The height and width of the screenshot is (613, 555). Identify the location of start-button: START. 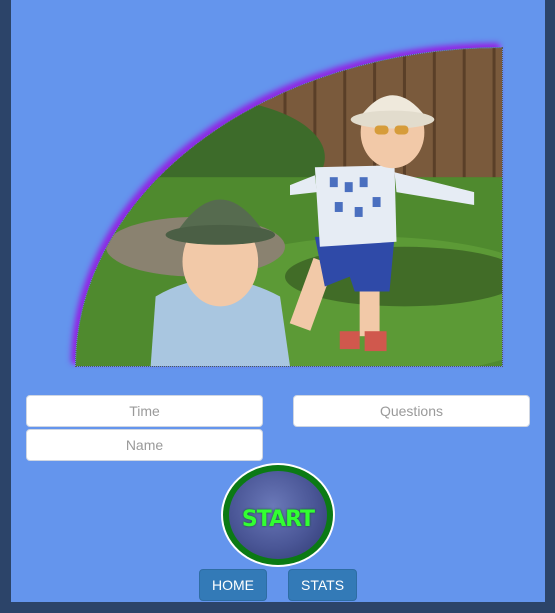
(278, 515).